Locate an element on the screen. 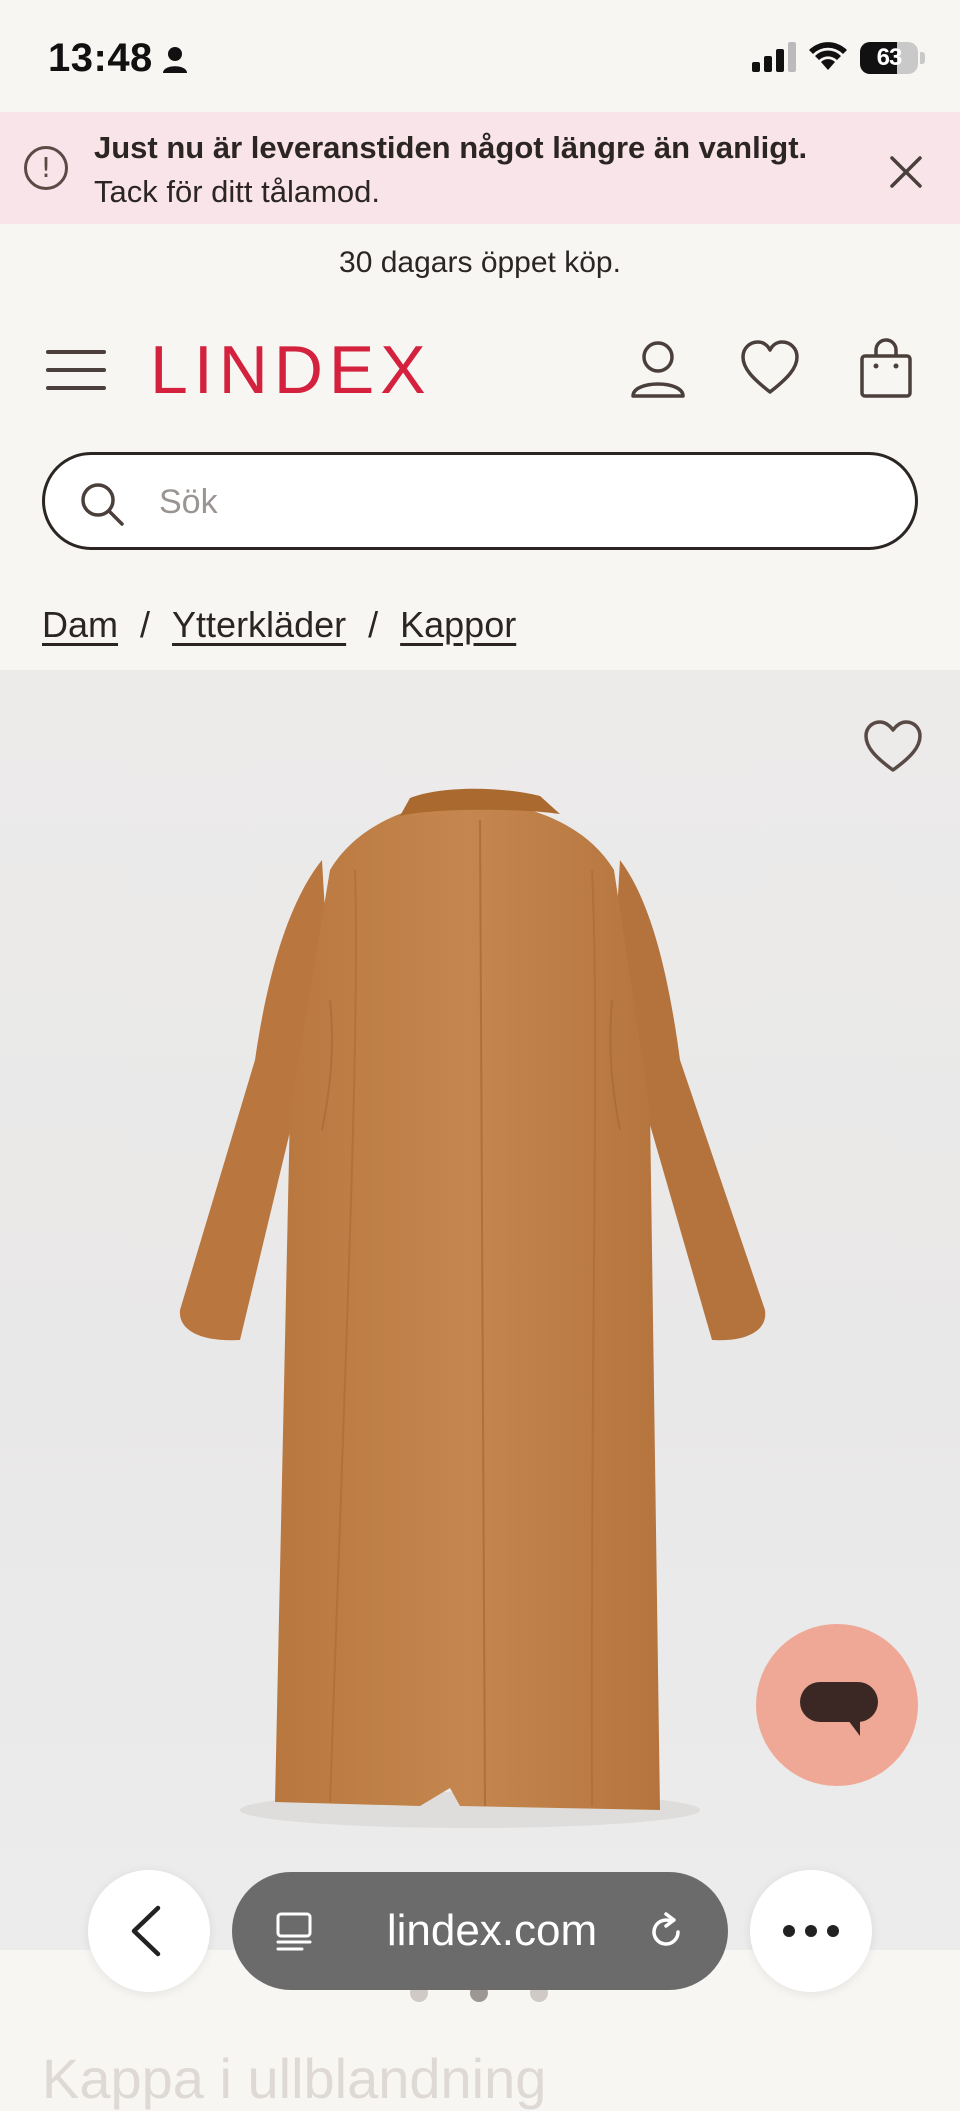 Image resolution: width=960 pixels, height=2111 pixels. address-bar: lindex.com is located at coordinates (480, 1931).